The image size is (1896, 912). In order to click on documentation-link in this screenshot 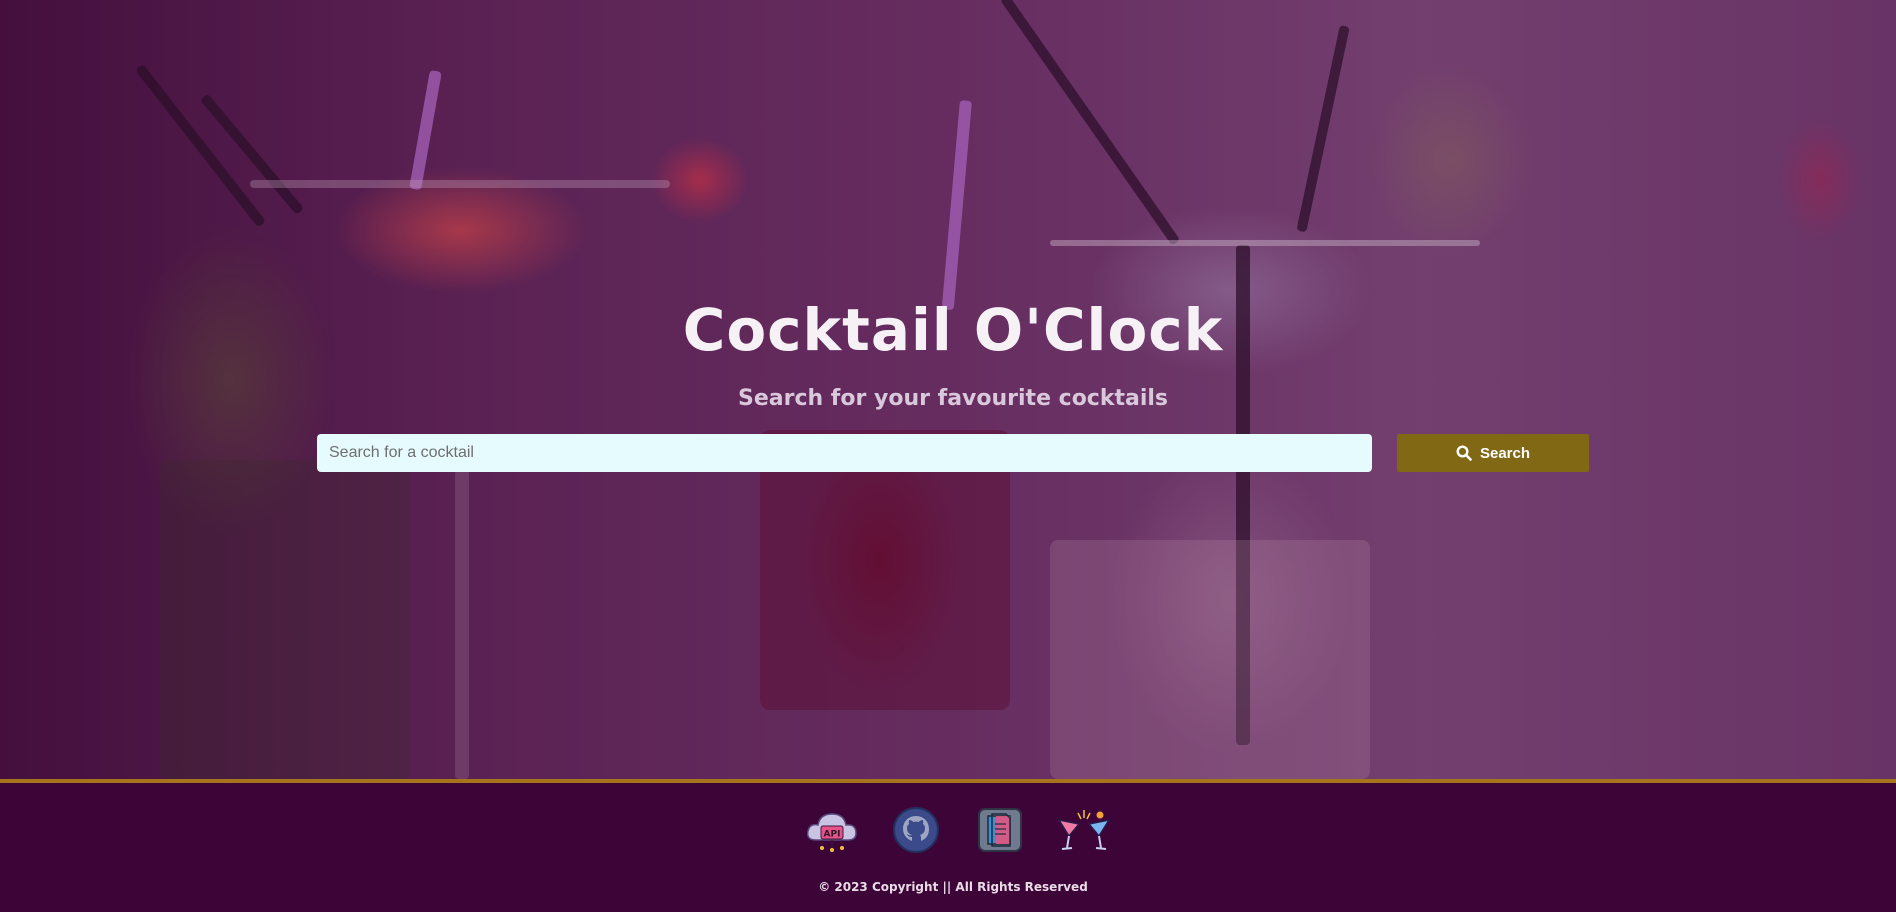, I will do `click(1000, 832)`.